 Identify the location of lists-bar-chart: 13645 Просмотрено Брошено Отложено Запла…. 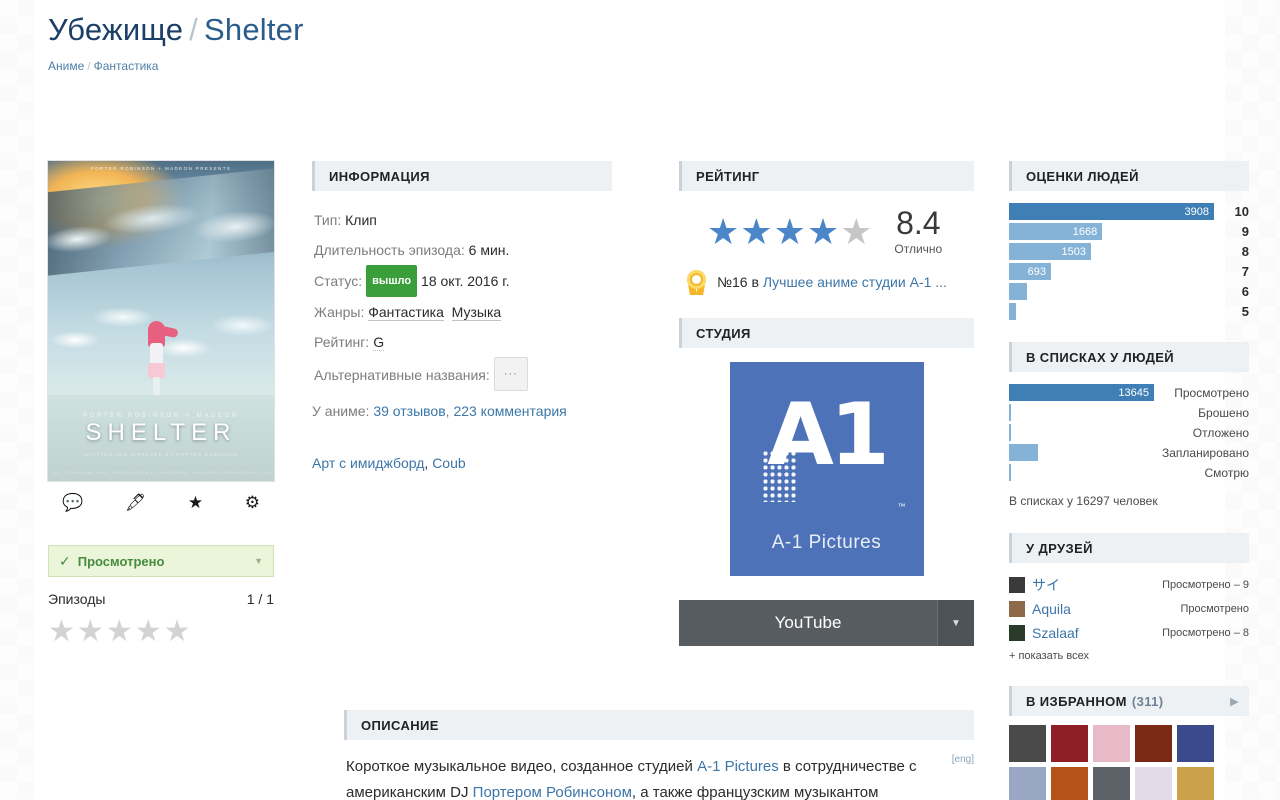
(1129, 440).